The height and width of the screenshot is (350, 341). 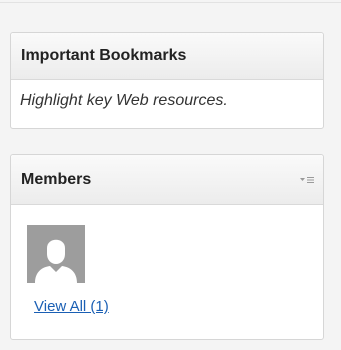 I want to click on bookmarks-widget-title: Important Bookmarks, so click(x=104, y=55).